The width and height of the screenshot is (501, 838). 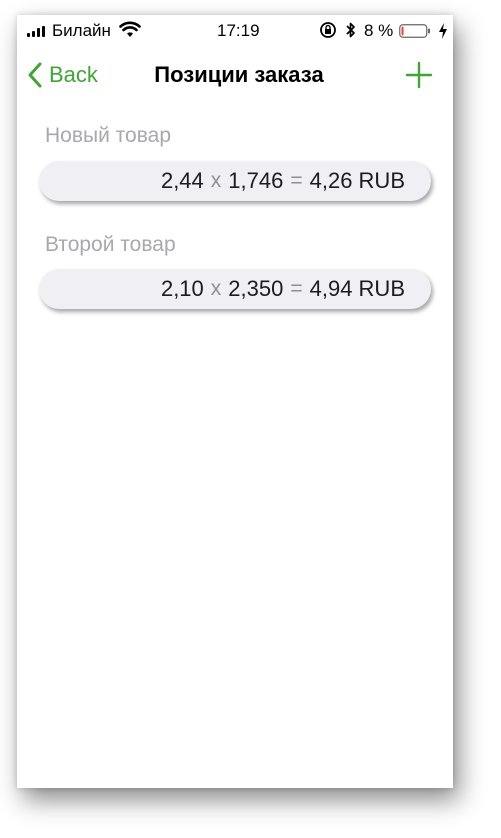 I want to click on order-item-row: 2,10 x 2,350 = 4,94 RUB, so click(x=235, y=289).